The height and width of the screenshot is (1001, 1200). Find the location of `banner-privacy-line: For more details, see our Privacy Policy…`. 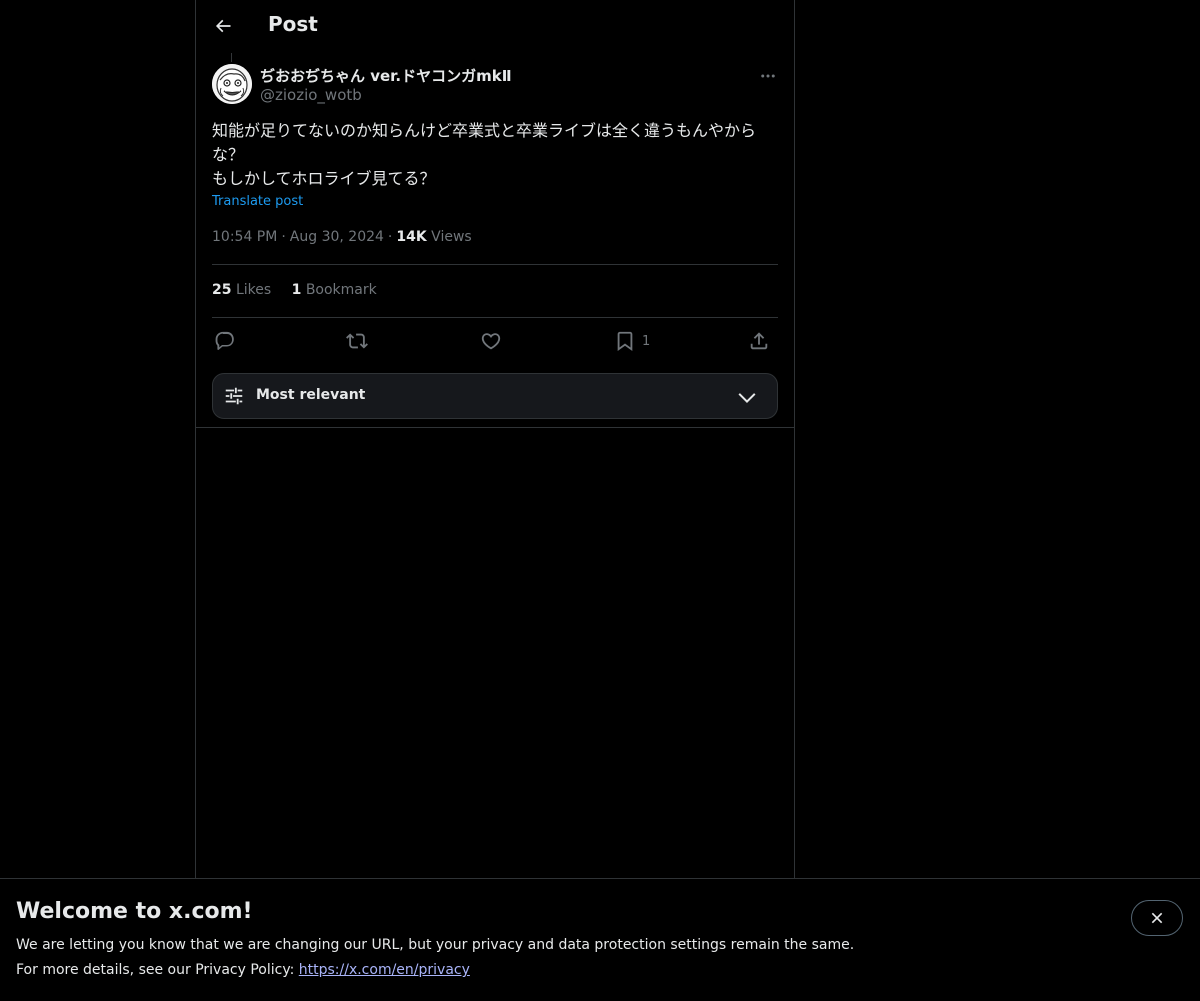

banner-privacy-line: For more details, see our Privacy Policy… is located at coordinates (243, 970).